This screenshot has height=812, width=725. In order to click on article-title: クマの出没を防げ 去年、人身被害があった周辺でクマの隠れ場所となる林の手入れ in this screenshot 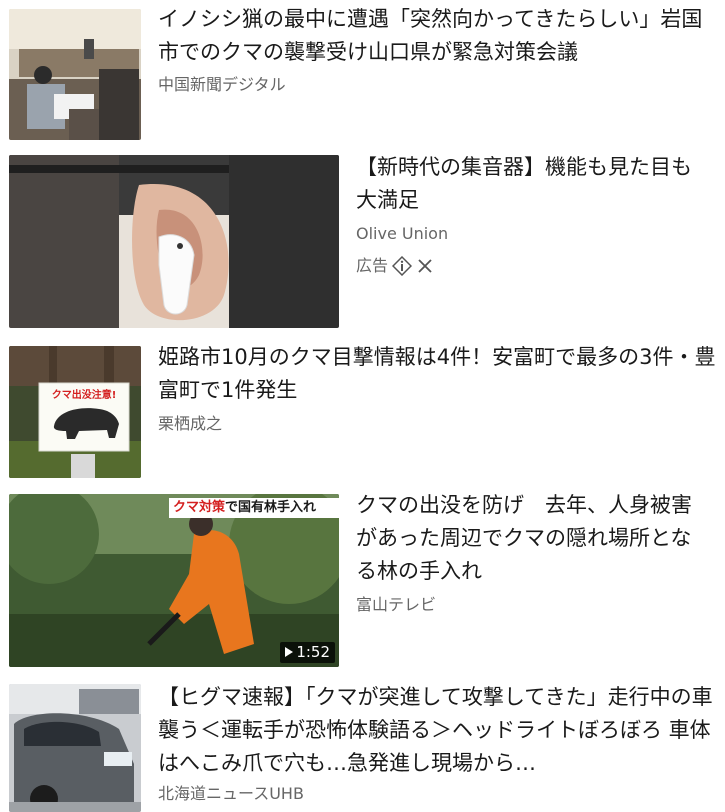, I will do `click(532, 538)`.